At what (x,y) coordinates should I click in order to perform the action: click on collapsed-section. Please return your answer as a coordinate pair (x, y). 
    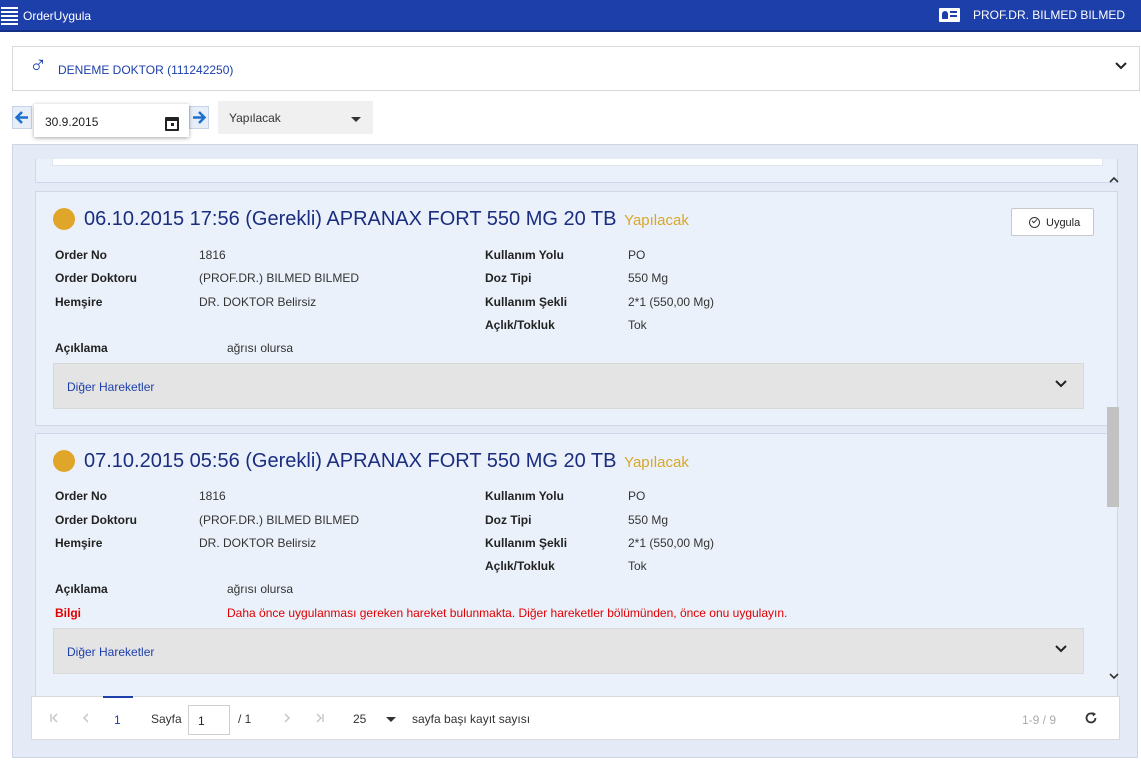
    Looking at the image, I should click on (577, 162).